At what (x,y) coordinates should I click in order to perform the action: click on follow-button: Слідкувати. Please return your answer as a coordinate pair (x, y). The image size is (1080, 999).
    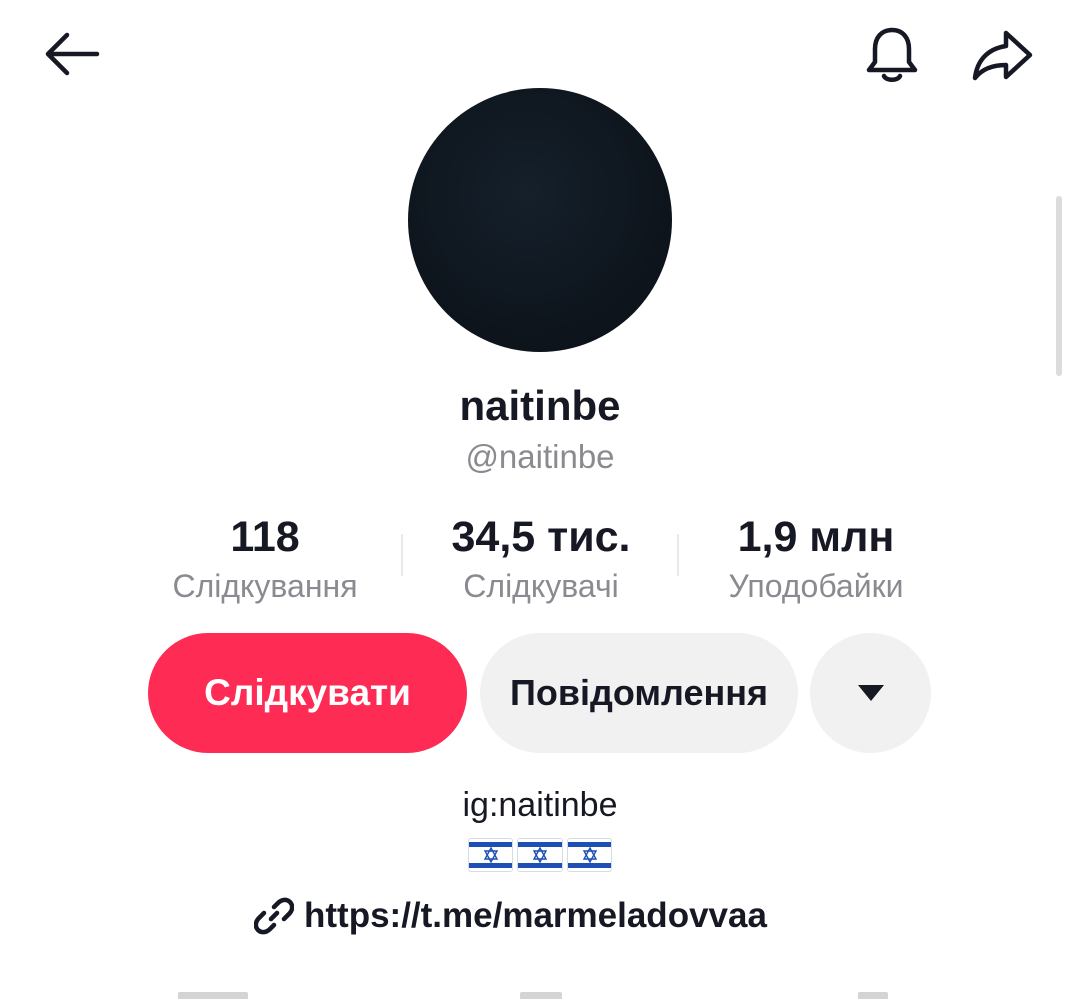
    Looking at the image, I should click on (307, 693).